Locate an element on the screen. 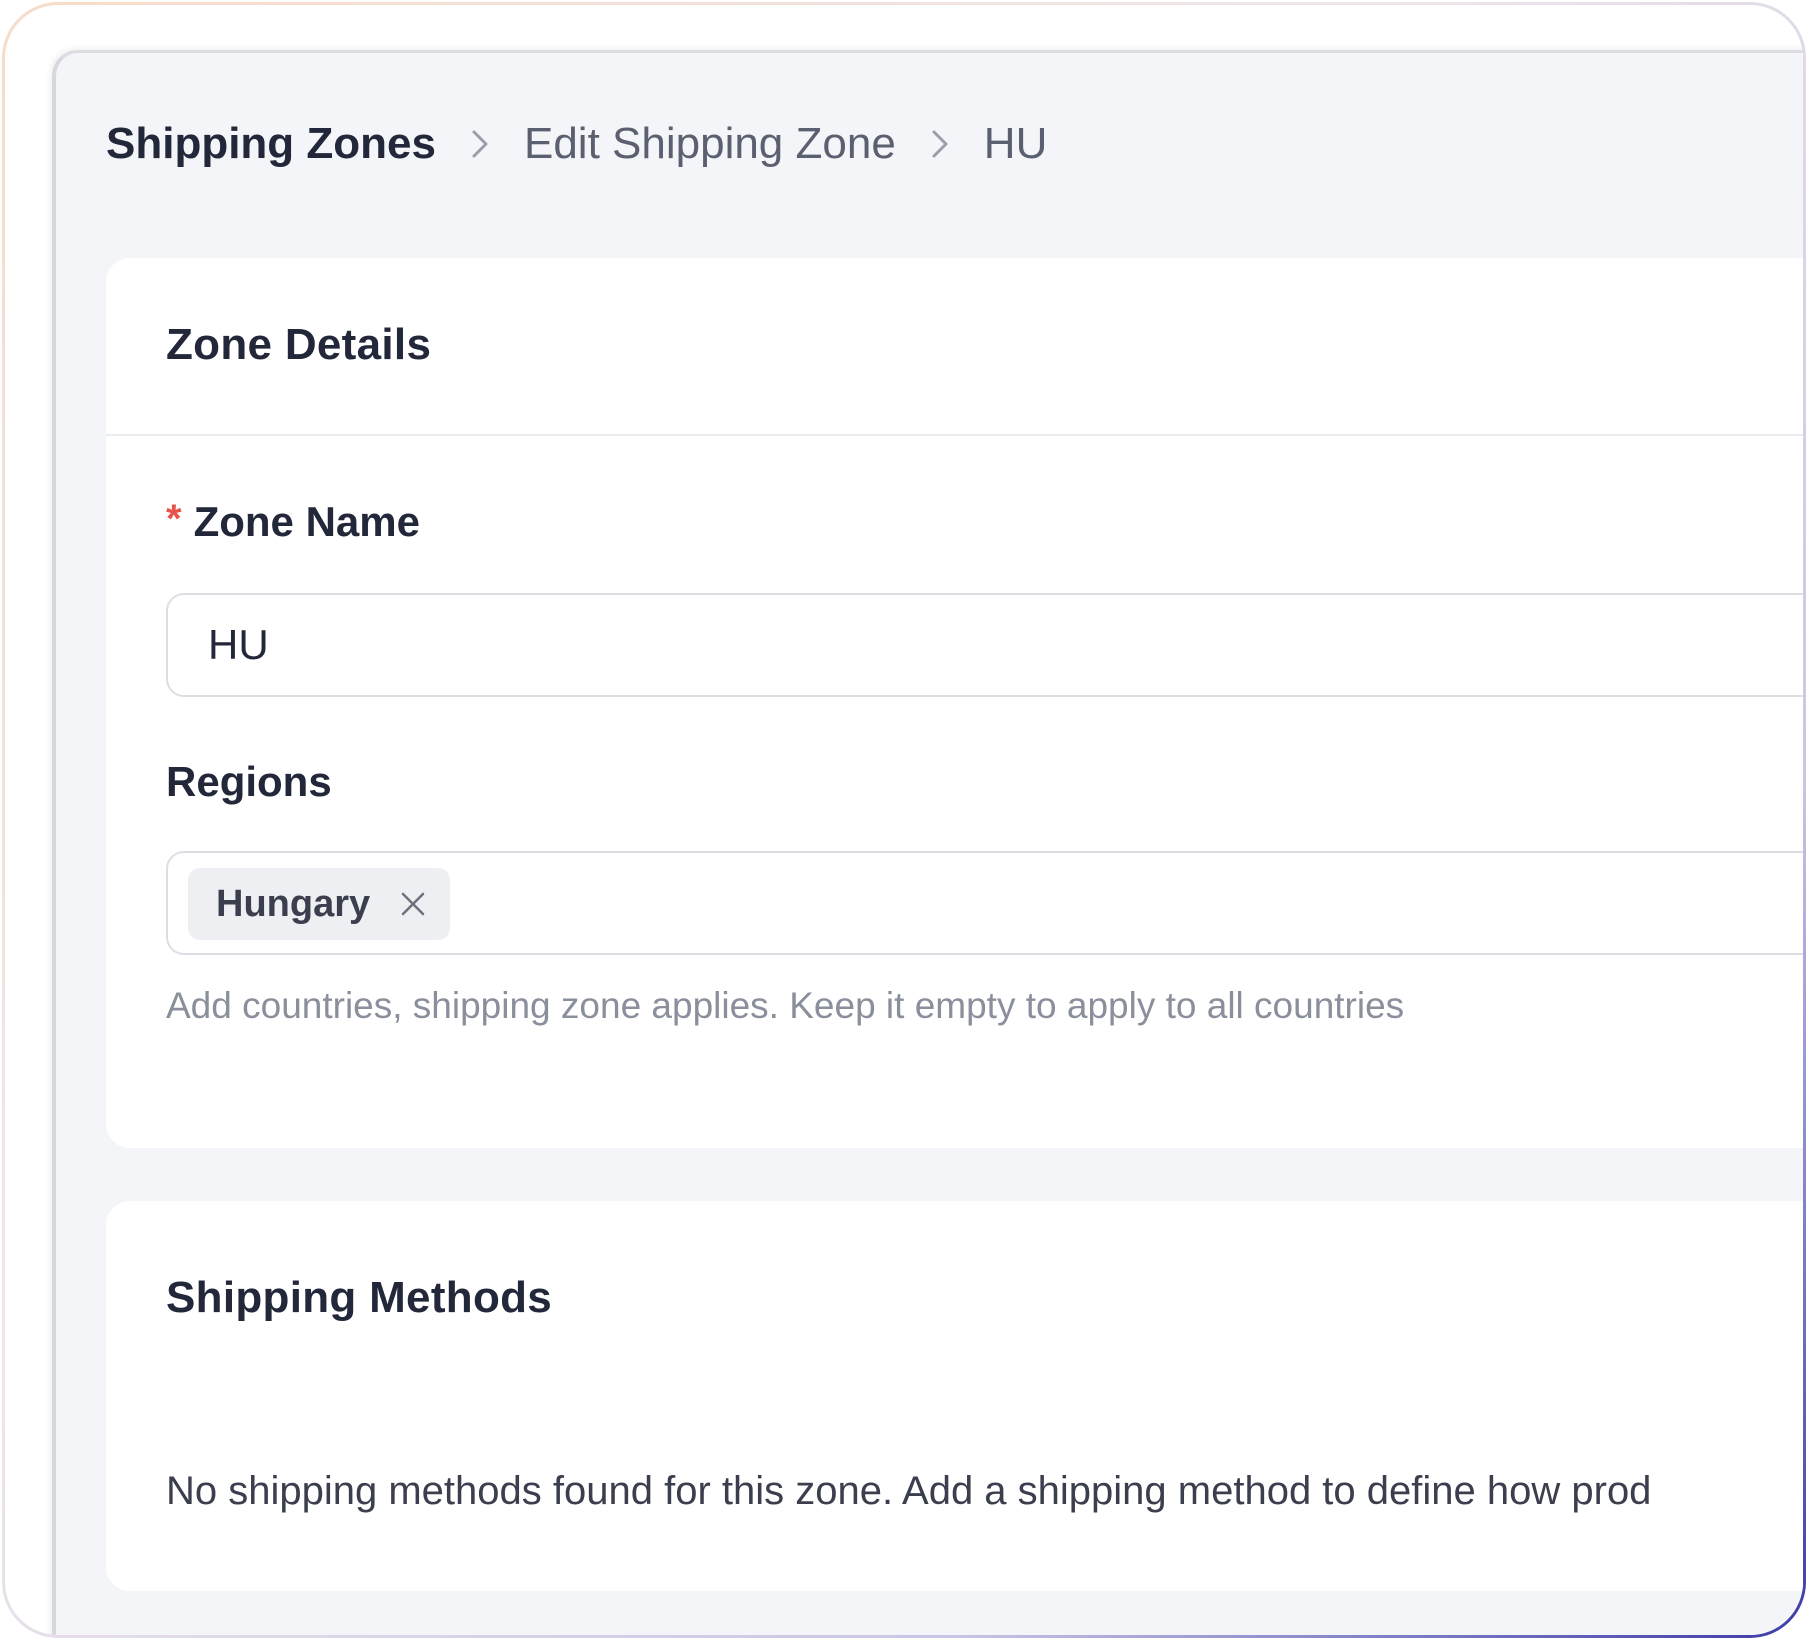  region-tag-label: Hungary is located at coordinates (293, 903).